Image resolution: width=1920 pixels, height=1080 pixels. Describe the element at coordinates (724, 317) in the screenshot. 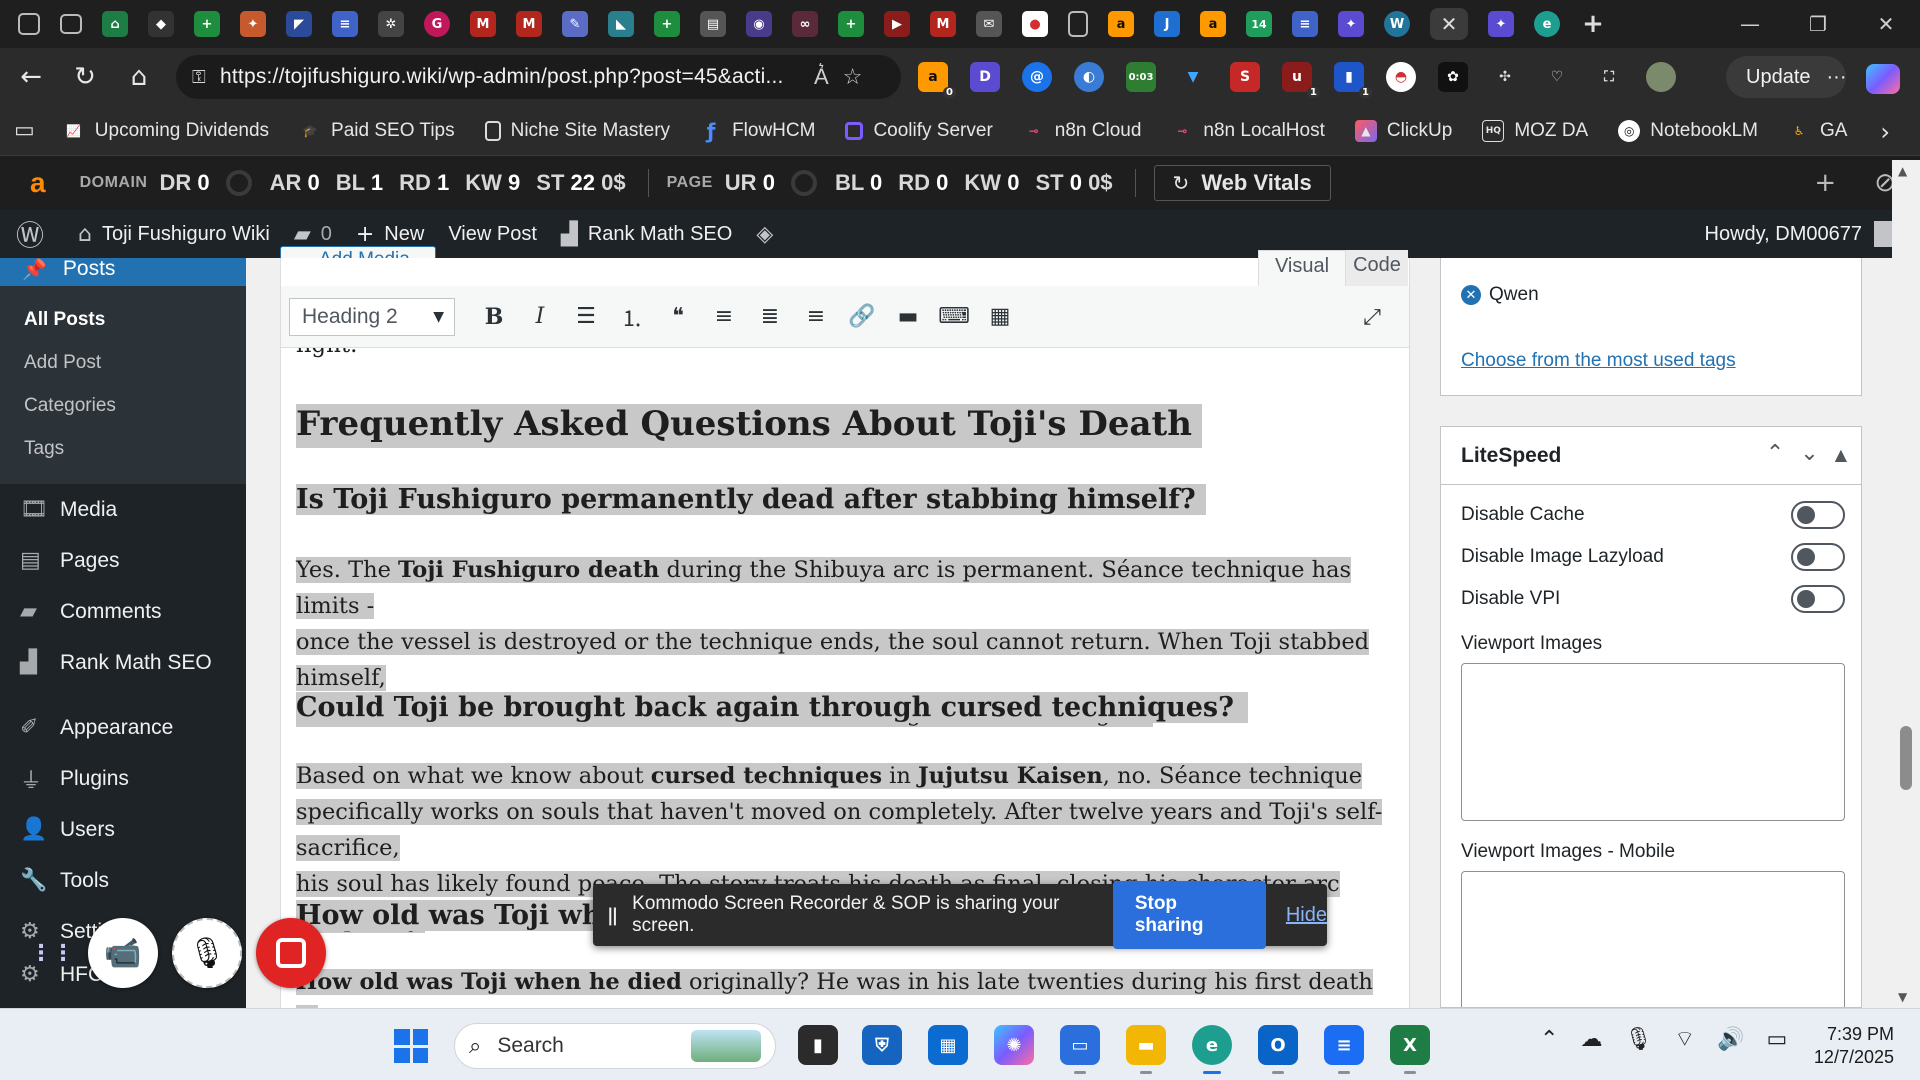

I see `align-left-icon: ≡` at that location.